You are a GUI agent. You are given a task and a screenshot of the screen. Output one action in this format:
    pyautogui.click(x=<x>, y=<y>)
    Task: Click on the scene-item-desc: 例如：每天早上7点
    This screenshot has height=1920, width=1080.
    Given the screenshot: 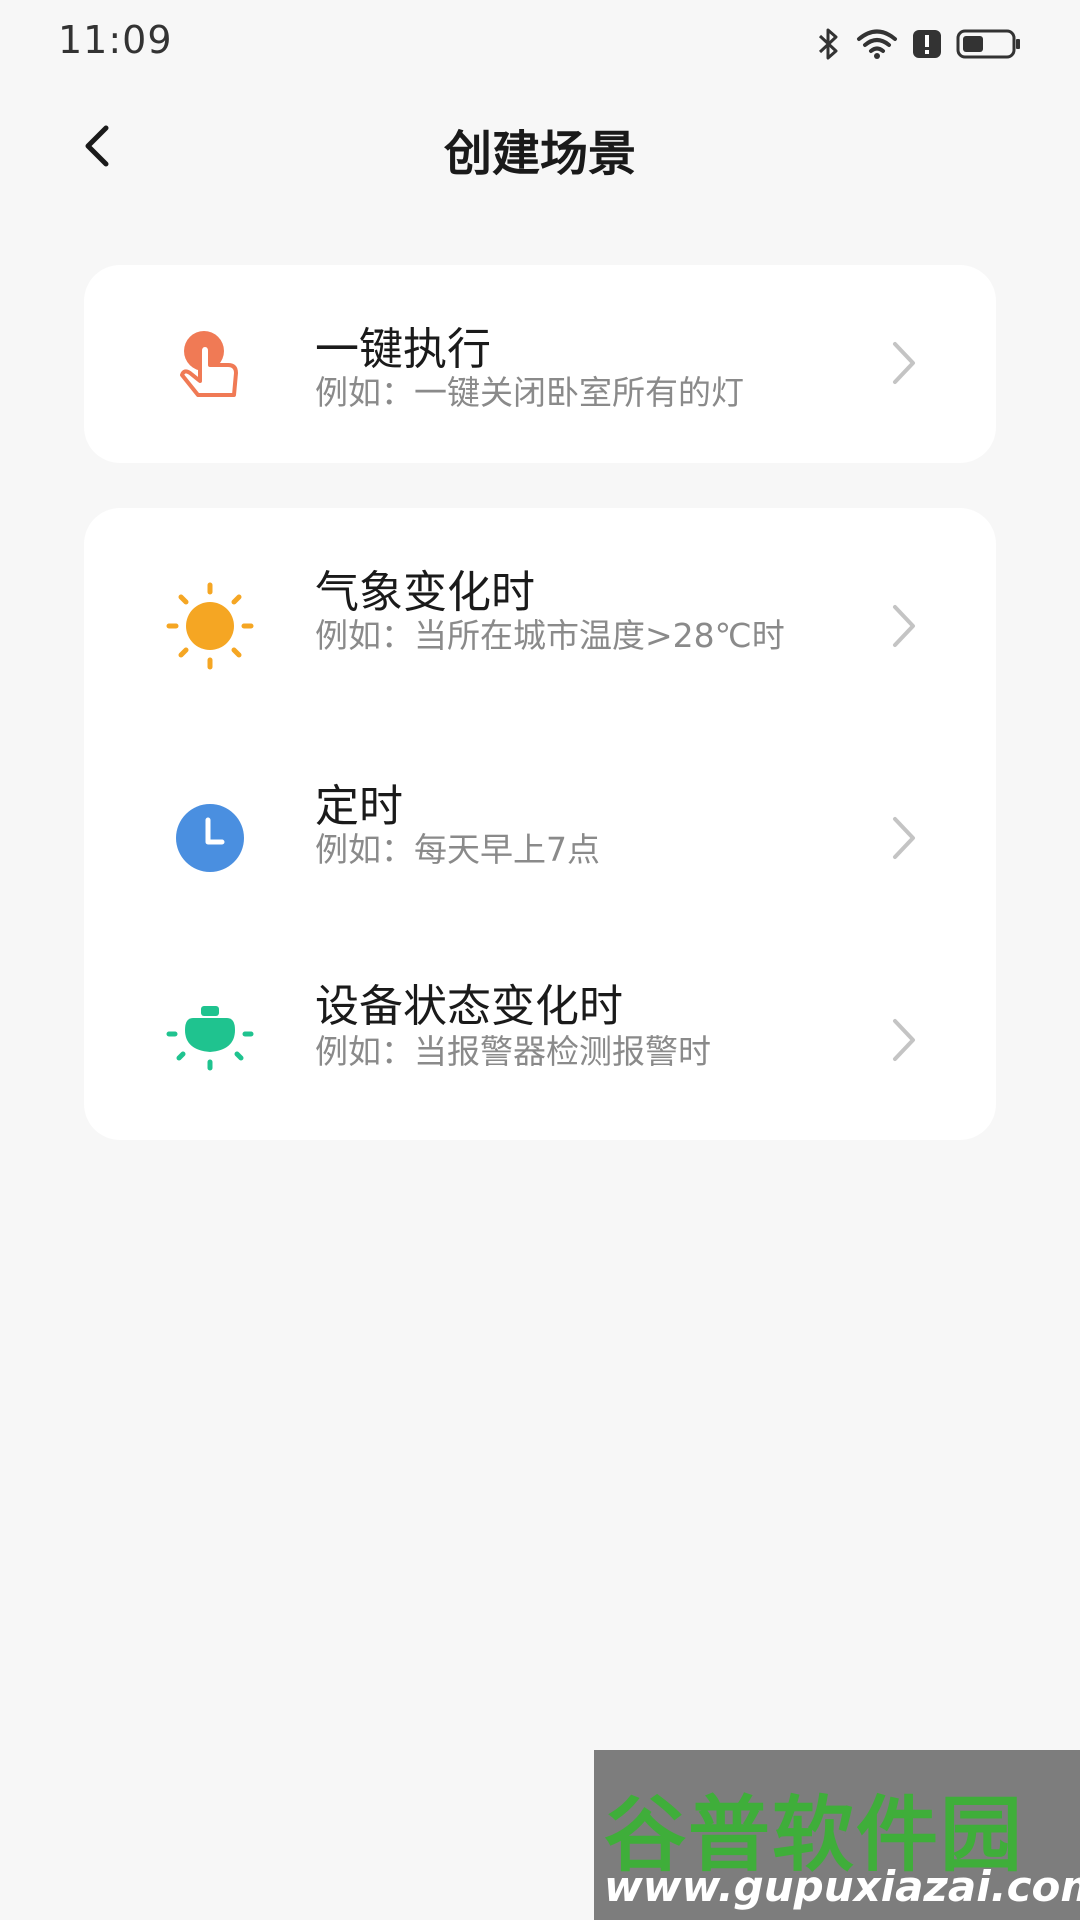 What is the action you would take?
    pyautogui.click(x=457, y=849)
    